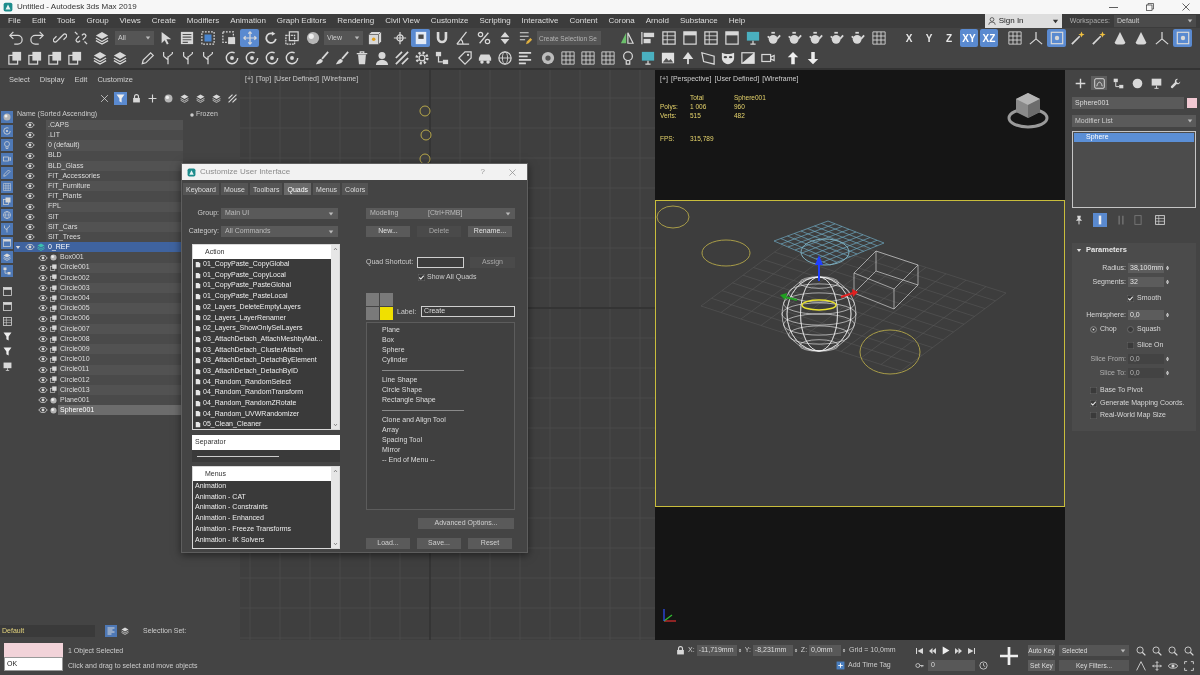  What do you see at coordinates (465, 58) in the screenshot?
I see `tag-icon` at bounding box center [465, 58].